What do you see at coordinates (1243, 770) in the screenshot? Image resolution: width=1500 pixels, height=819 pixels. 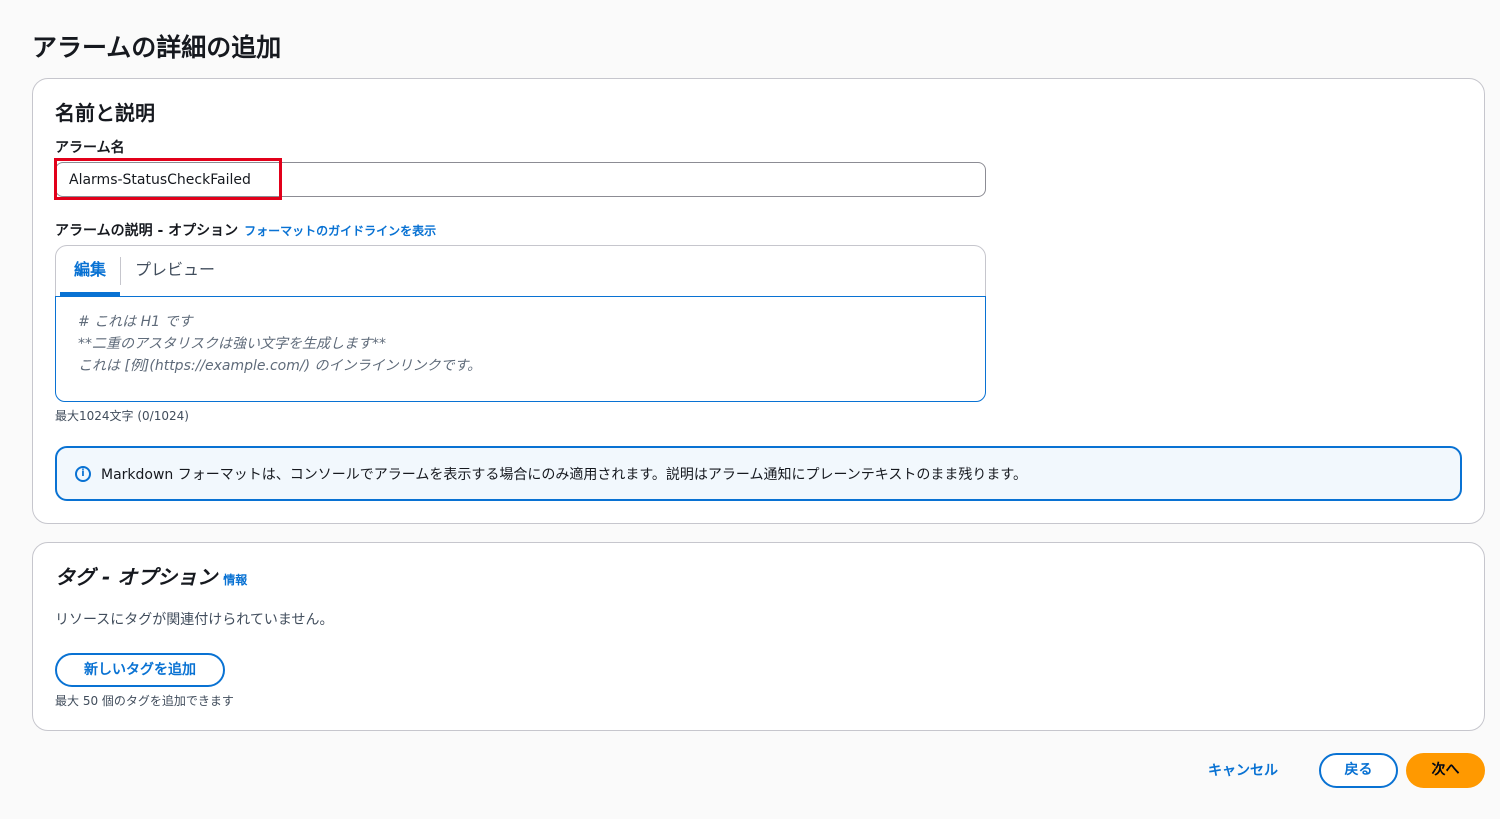 I see `cancel-button: キャンセル` at bounding box center [1243, 770].